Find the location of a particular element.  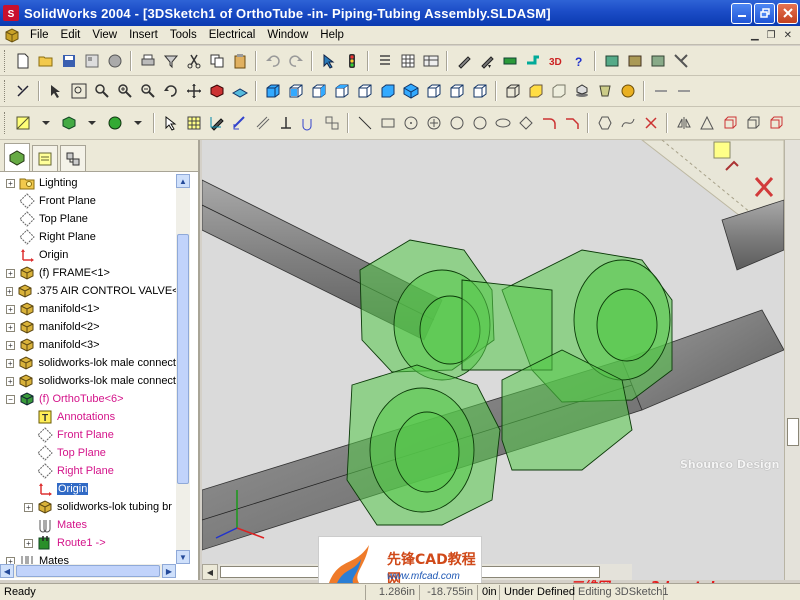

back-view-button is located at coordinates (296, 91).